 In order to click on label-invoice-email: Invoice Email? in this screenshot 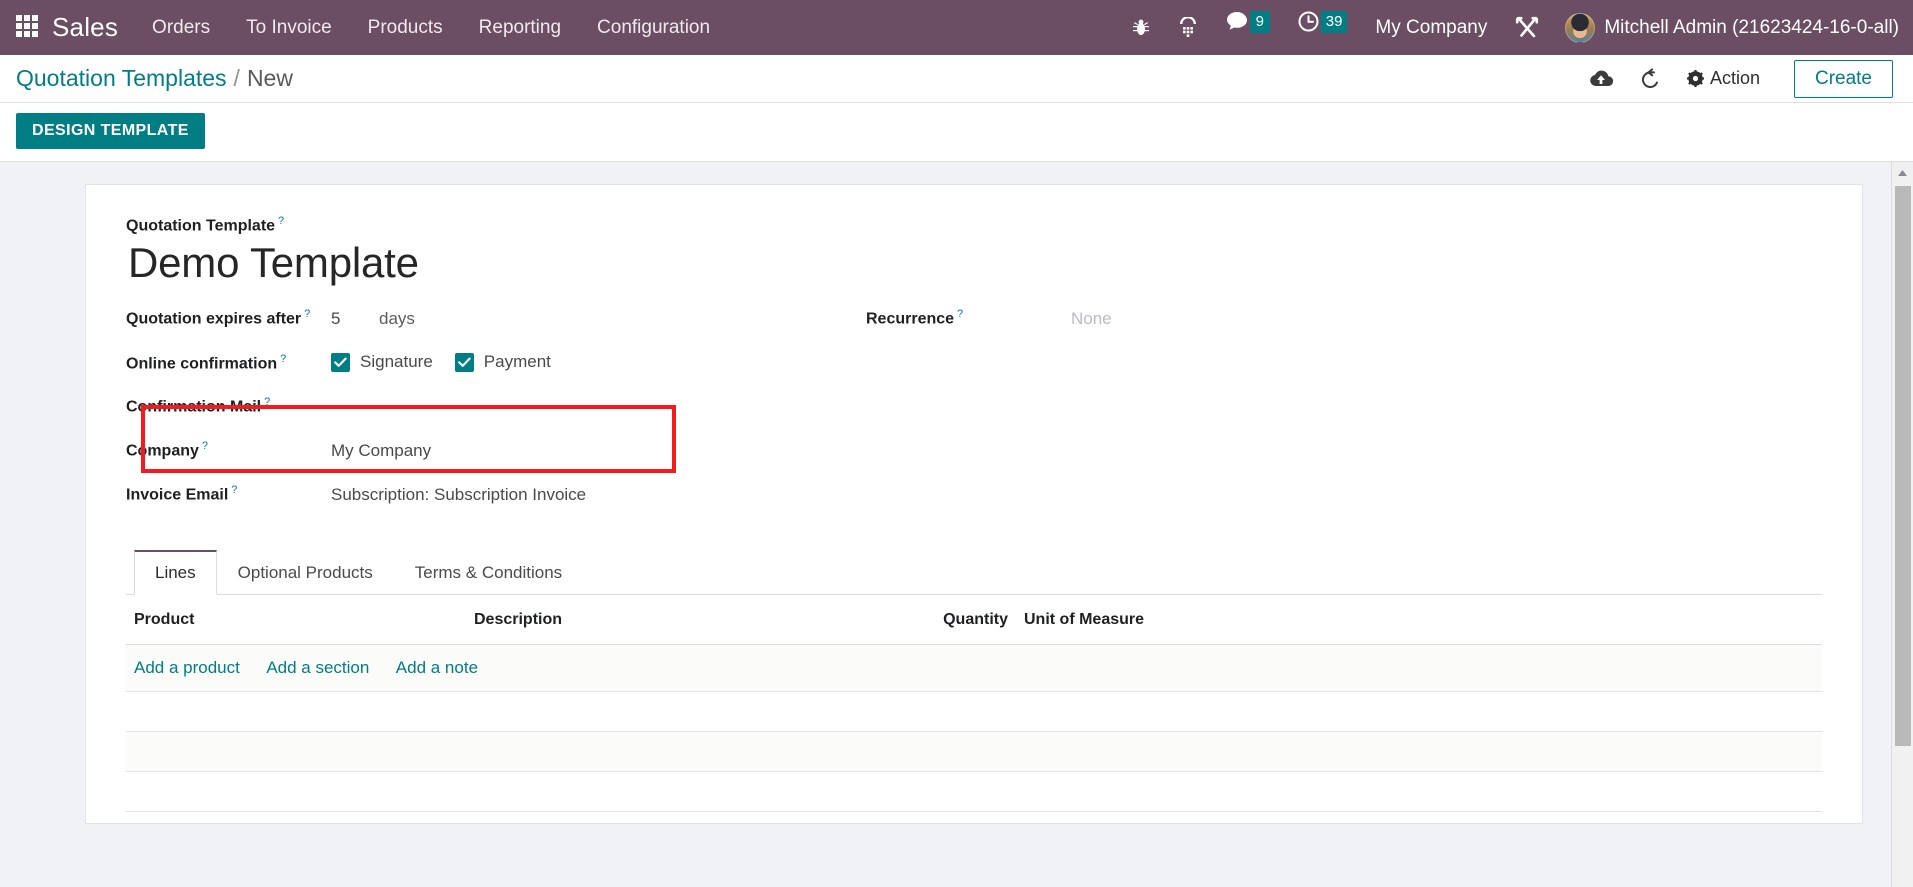, I will do `click(228, 494)`.